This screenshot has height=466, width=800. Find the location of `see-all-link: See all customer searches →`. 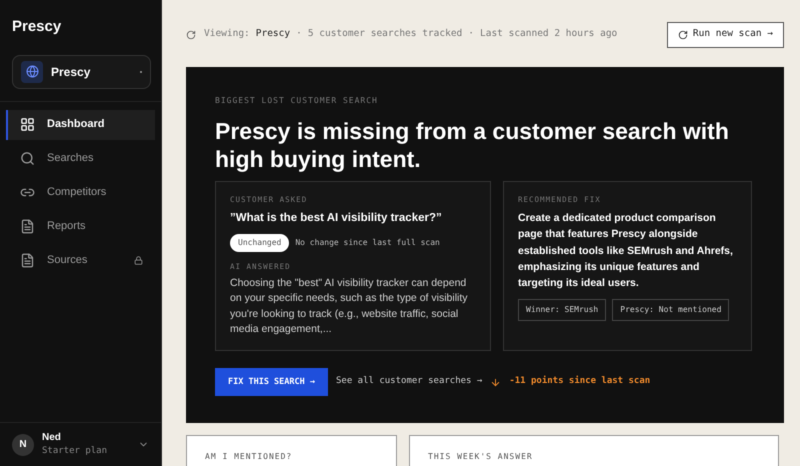

see-all-link: See all customer searches → is located at coordinates (409, 382).